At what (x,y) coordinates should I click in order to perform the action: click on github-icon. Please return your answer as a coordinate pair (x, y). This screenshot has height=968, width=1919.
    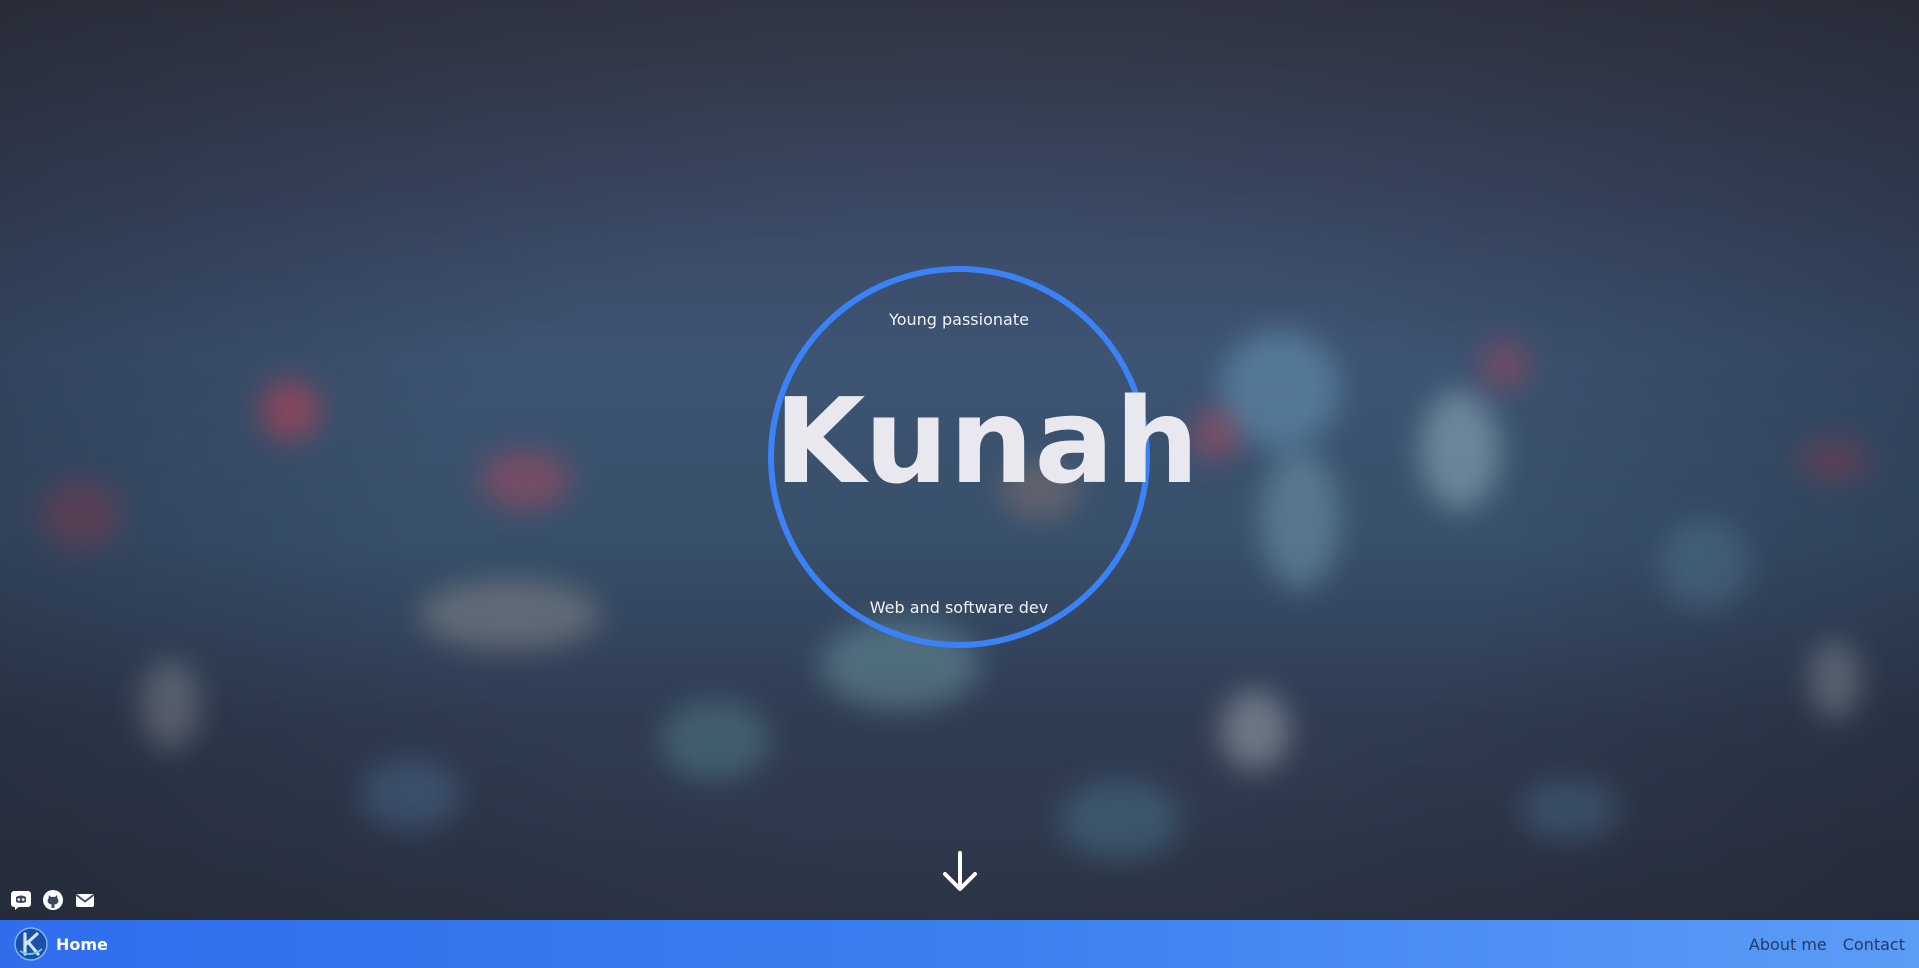
    Looking at the image, I should click on (53, 900).